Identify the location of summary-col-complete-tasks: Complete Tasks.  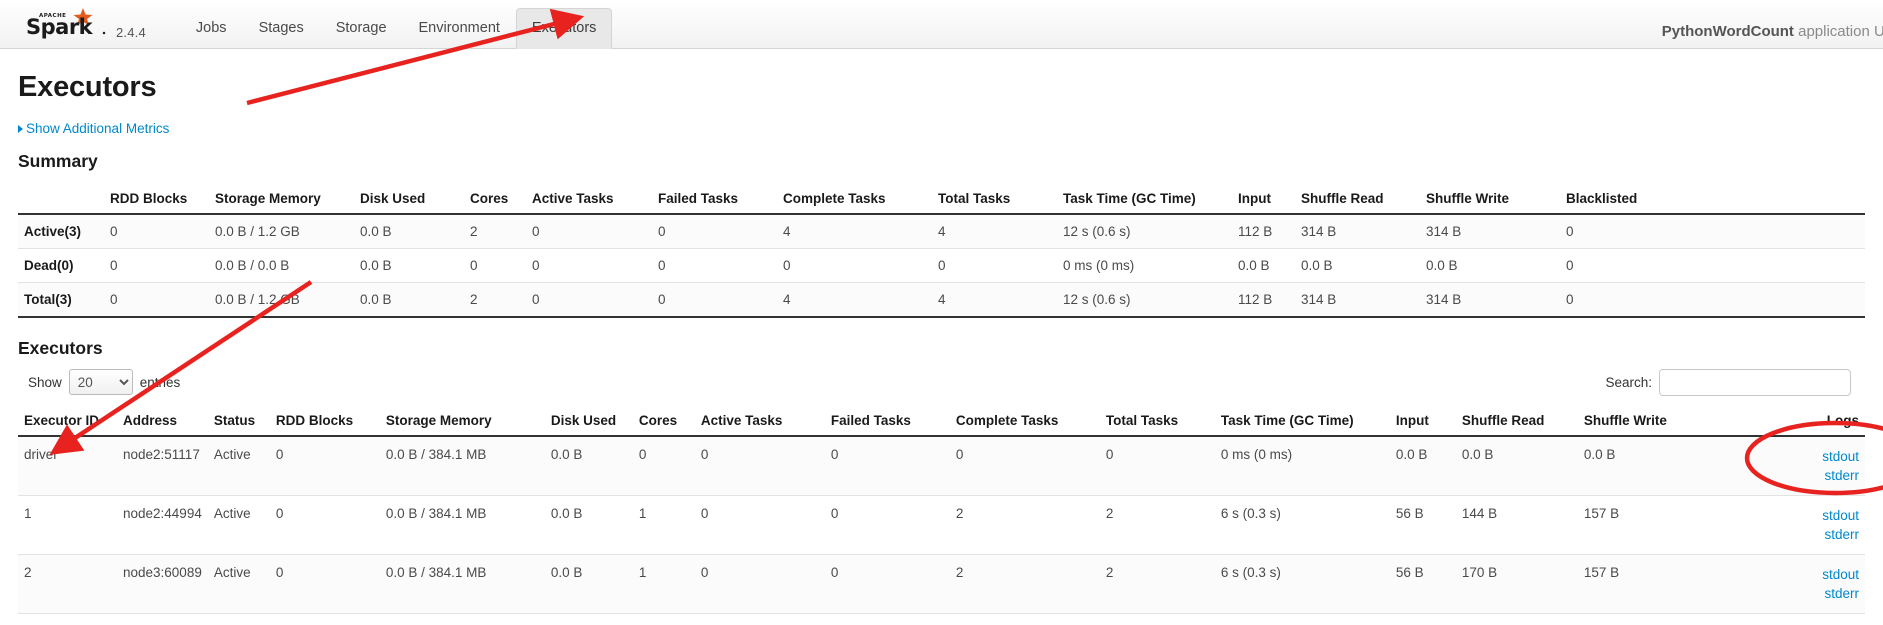
(854, 198).